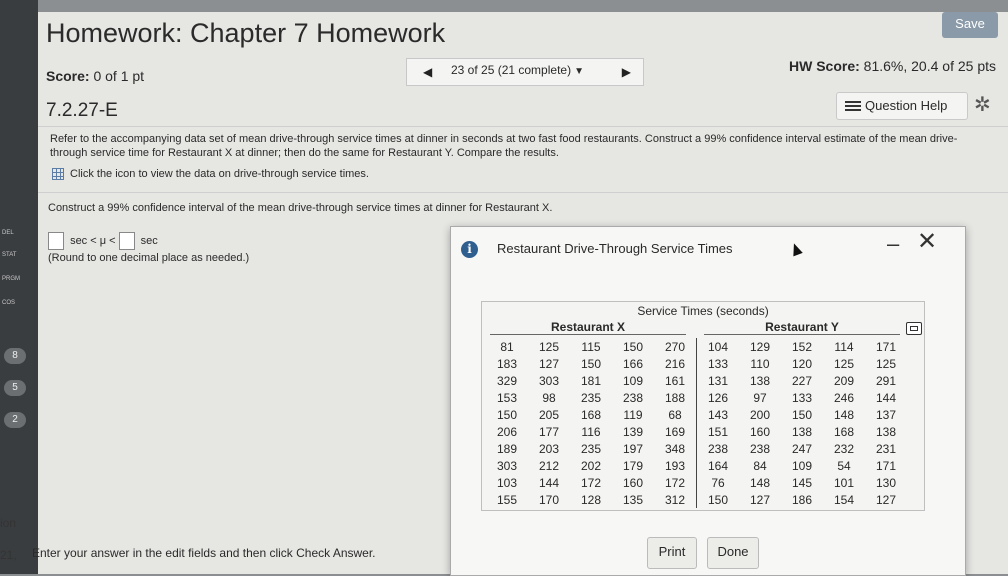  What do you see at coordinates (893, 244) in the screenshot?
I see `minimize-icon: –` at bounding box center [893, 244].